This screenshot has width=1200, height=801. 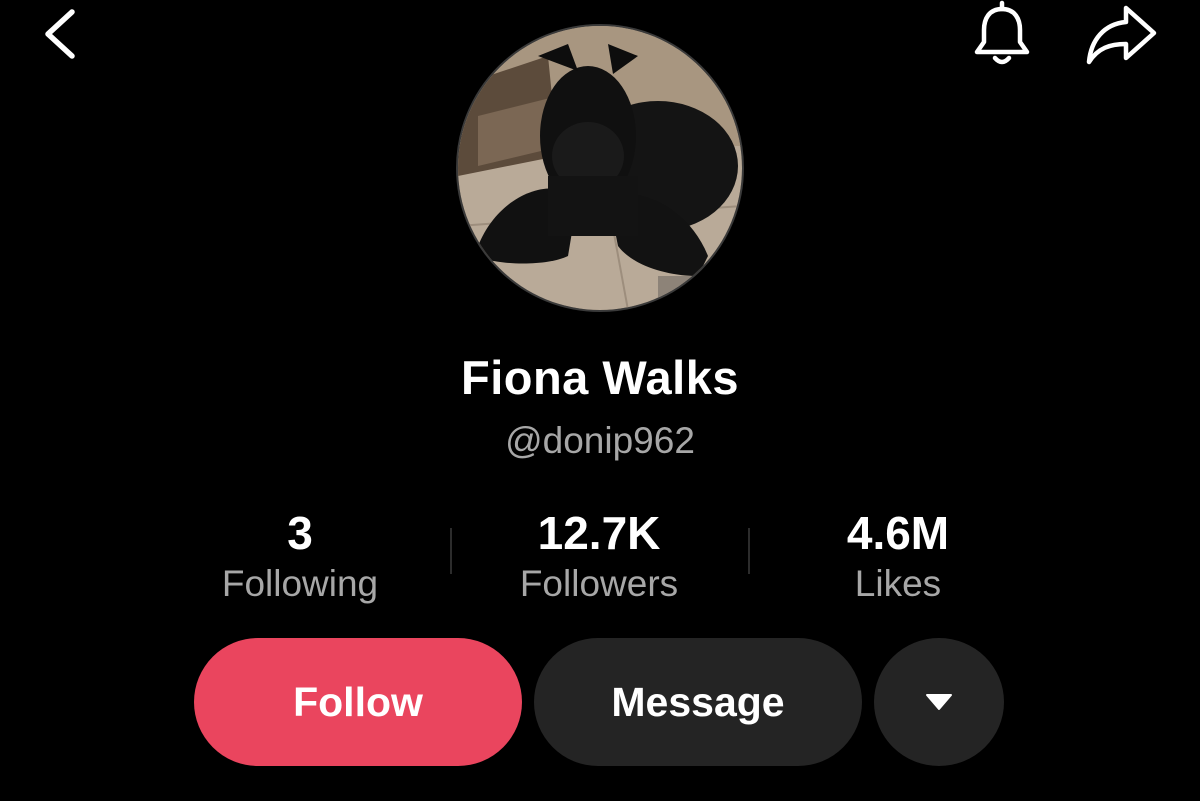 I want to click on stat-followers: 12.7K Followers, so click(x=599, y=557).